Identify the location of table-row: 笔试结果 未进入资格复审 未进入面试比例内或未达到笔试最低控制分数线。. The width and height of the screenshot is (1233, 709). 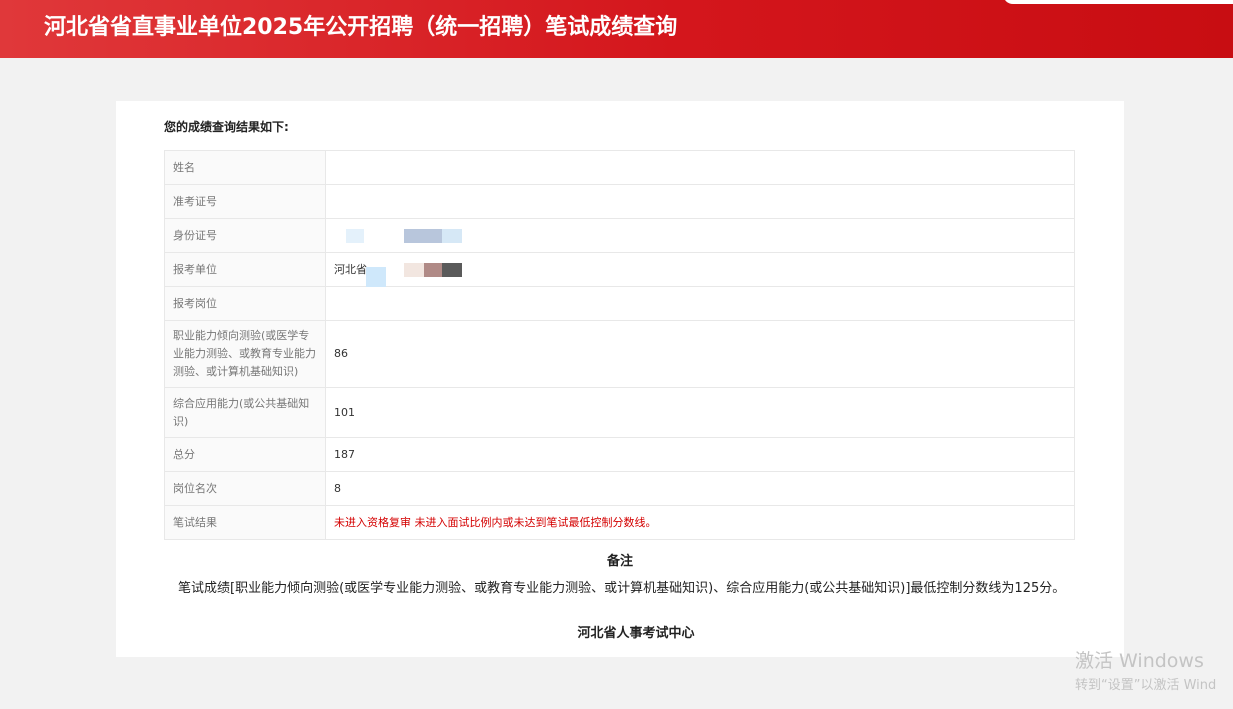
(619, 522).